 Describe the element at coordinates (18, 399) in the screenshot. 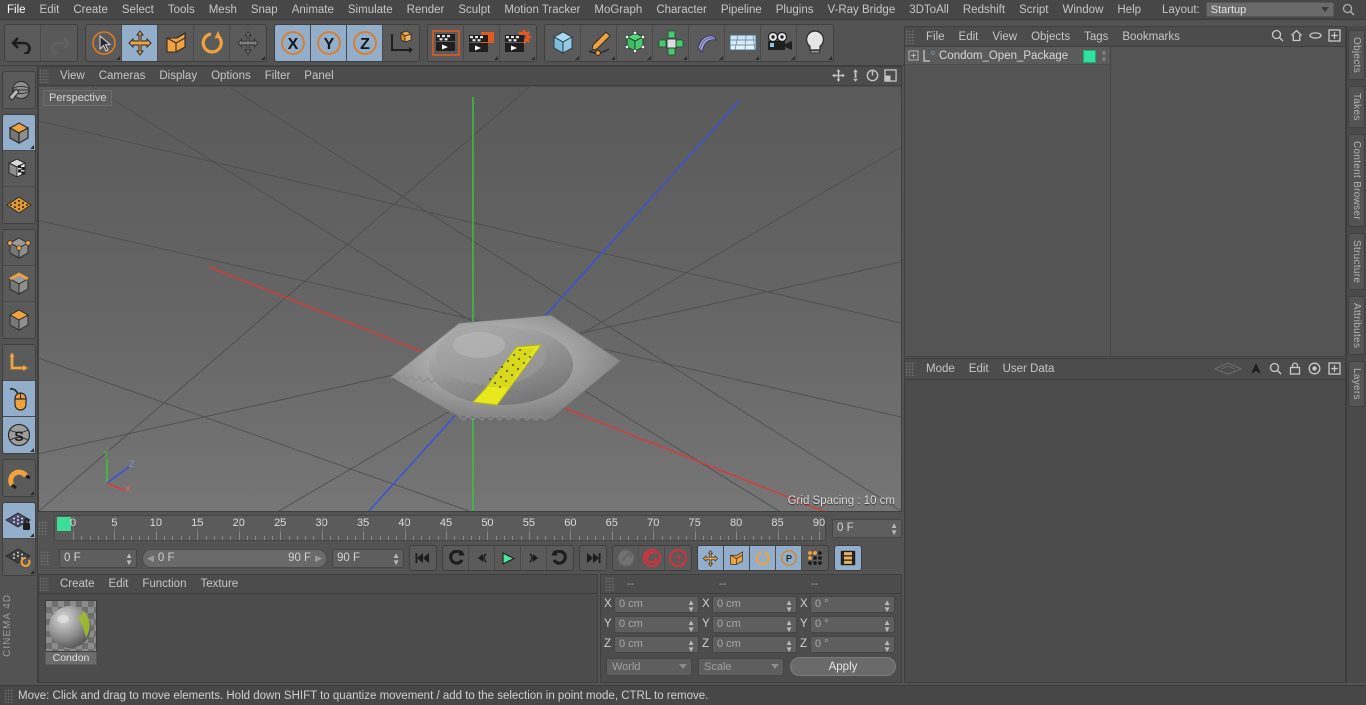

I see `viewport-solo-button` at that location.